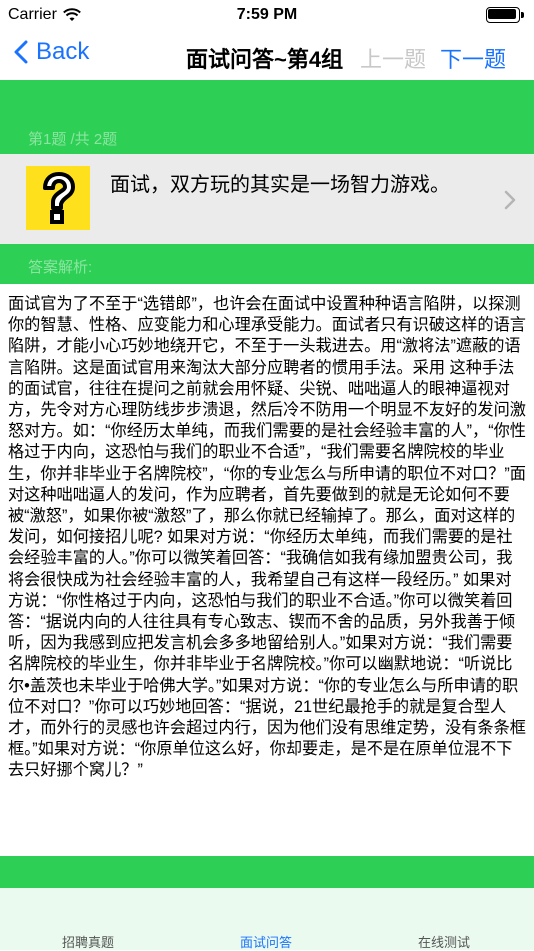 The height and width of the screenshot is (951, 534). I want to click on next-question-button: 下一题, so click(473, 58).